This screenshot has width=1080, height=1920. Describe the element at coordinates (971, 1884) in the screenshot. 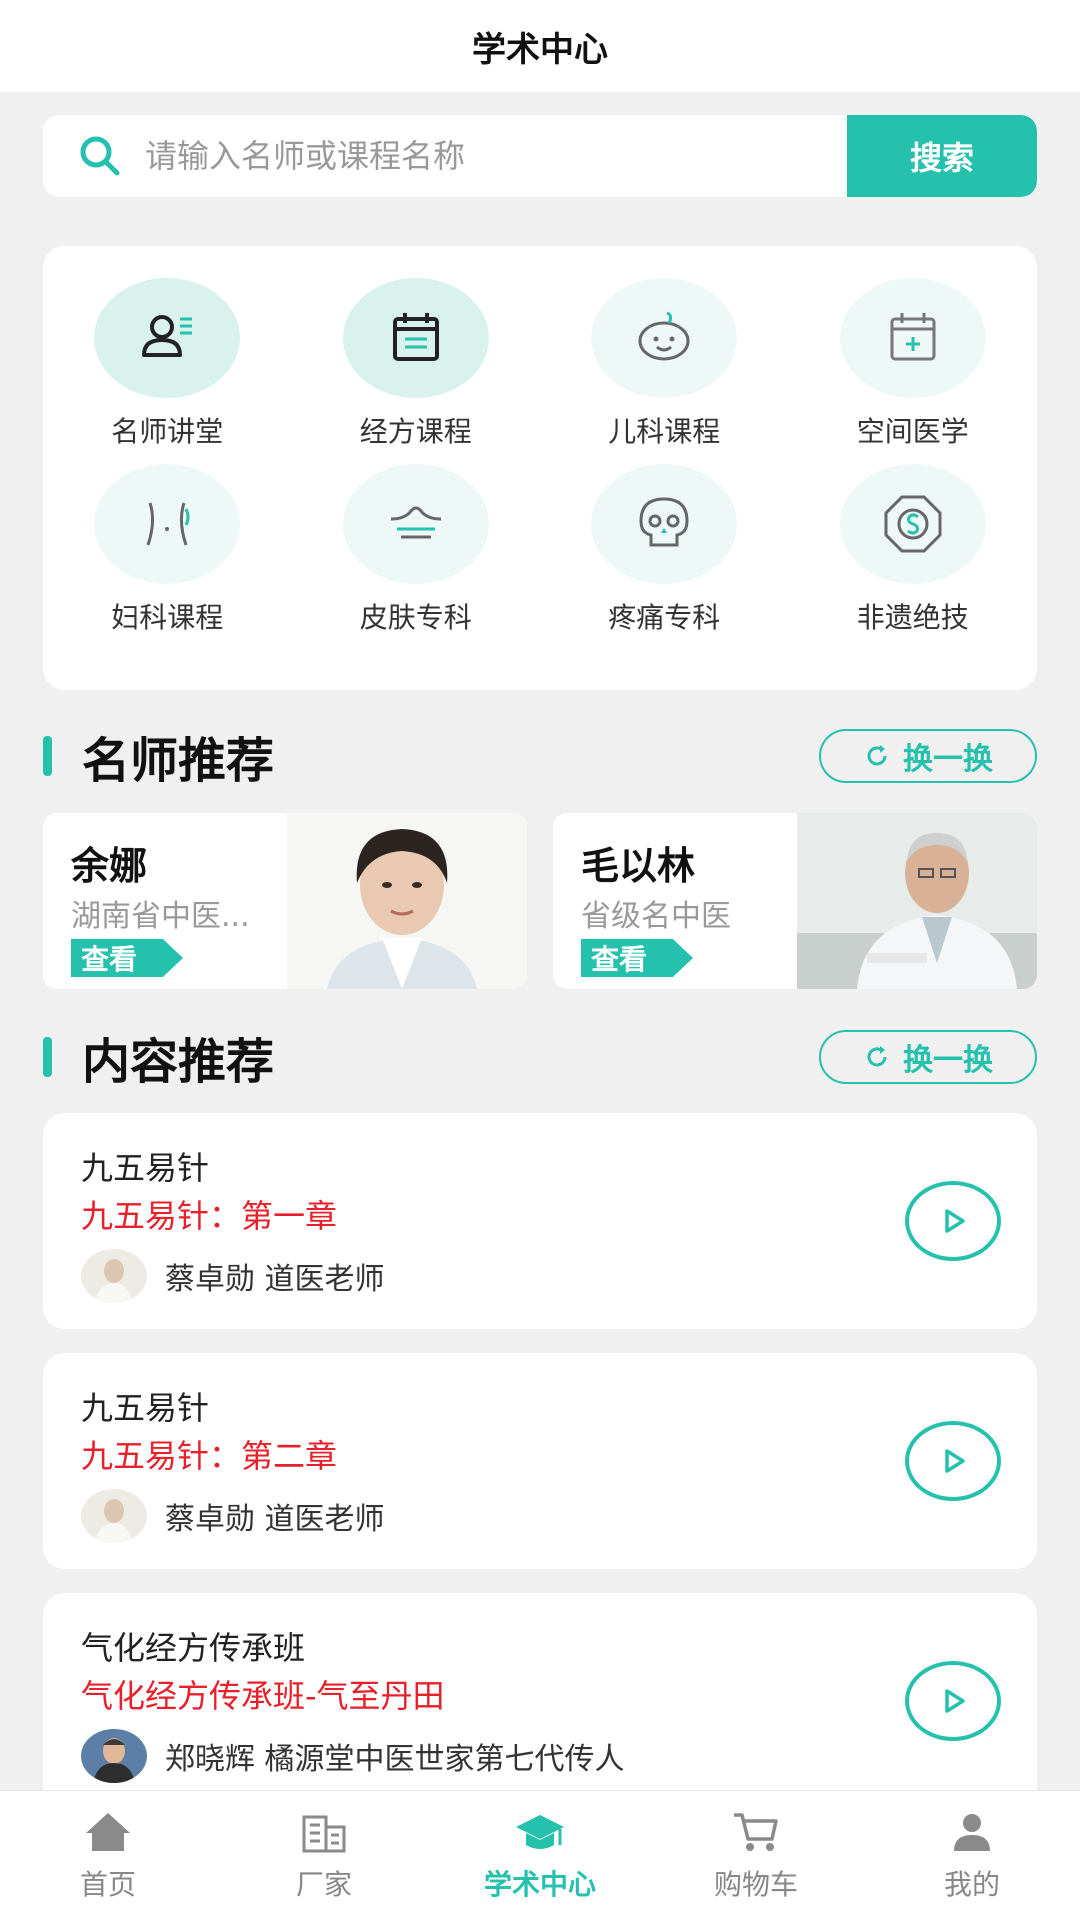

I see `tab-label: 我的` at that location.